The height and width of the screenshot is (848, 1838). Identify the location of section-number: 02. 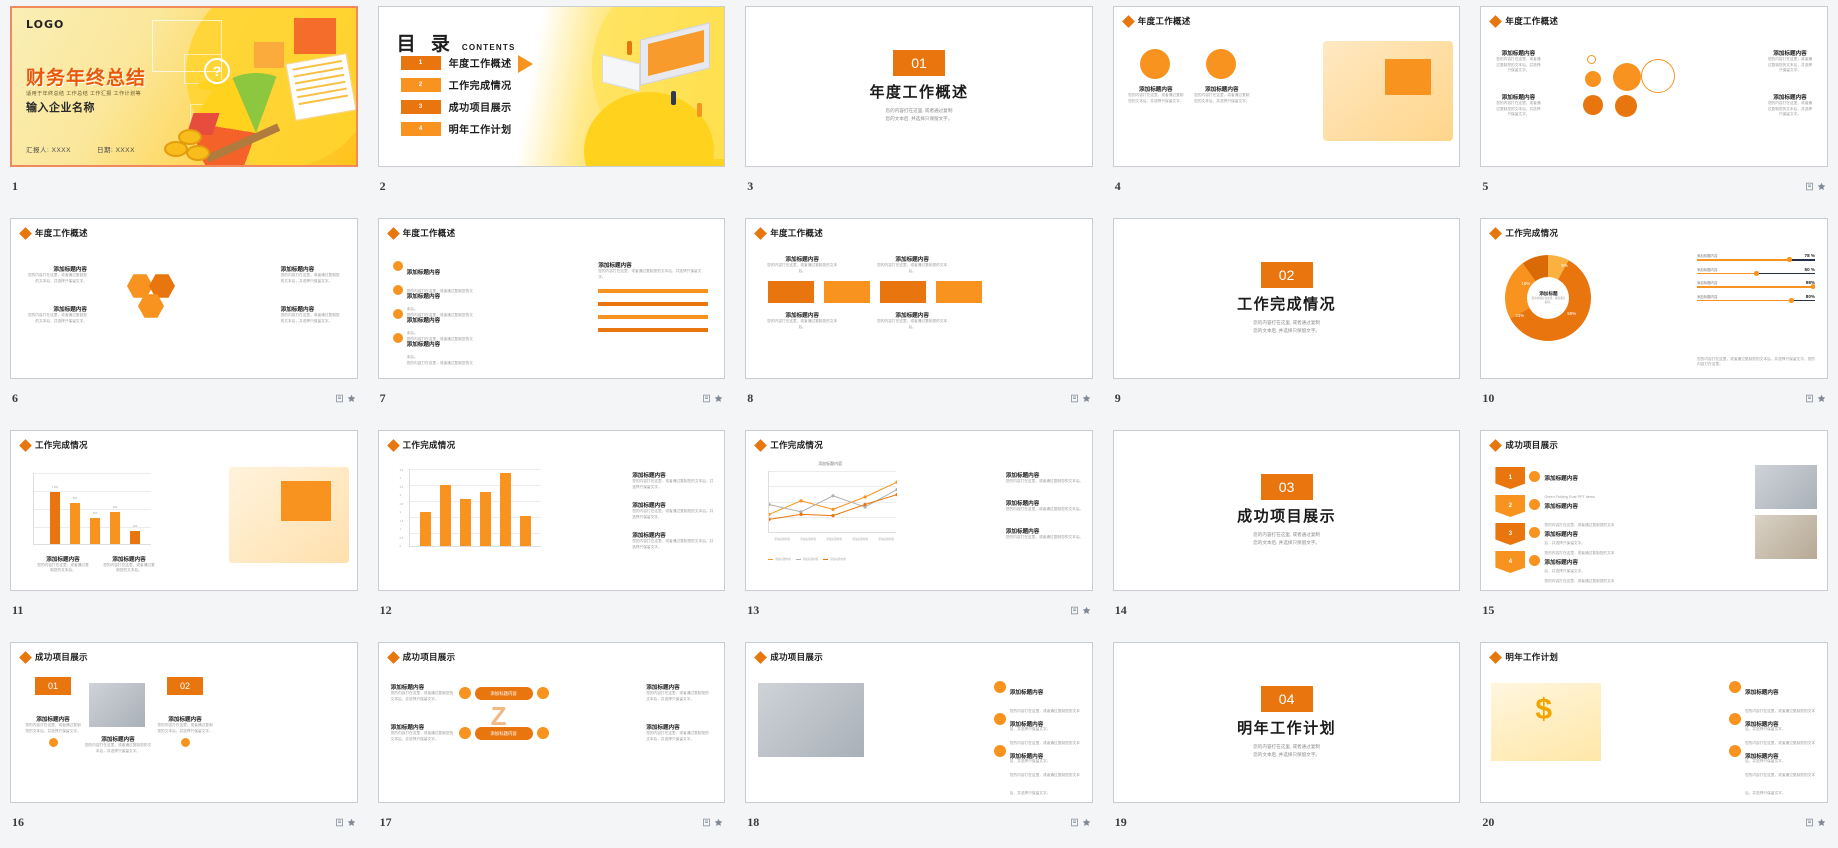
(1286, 274).